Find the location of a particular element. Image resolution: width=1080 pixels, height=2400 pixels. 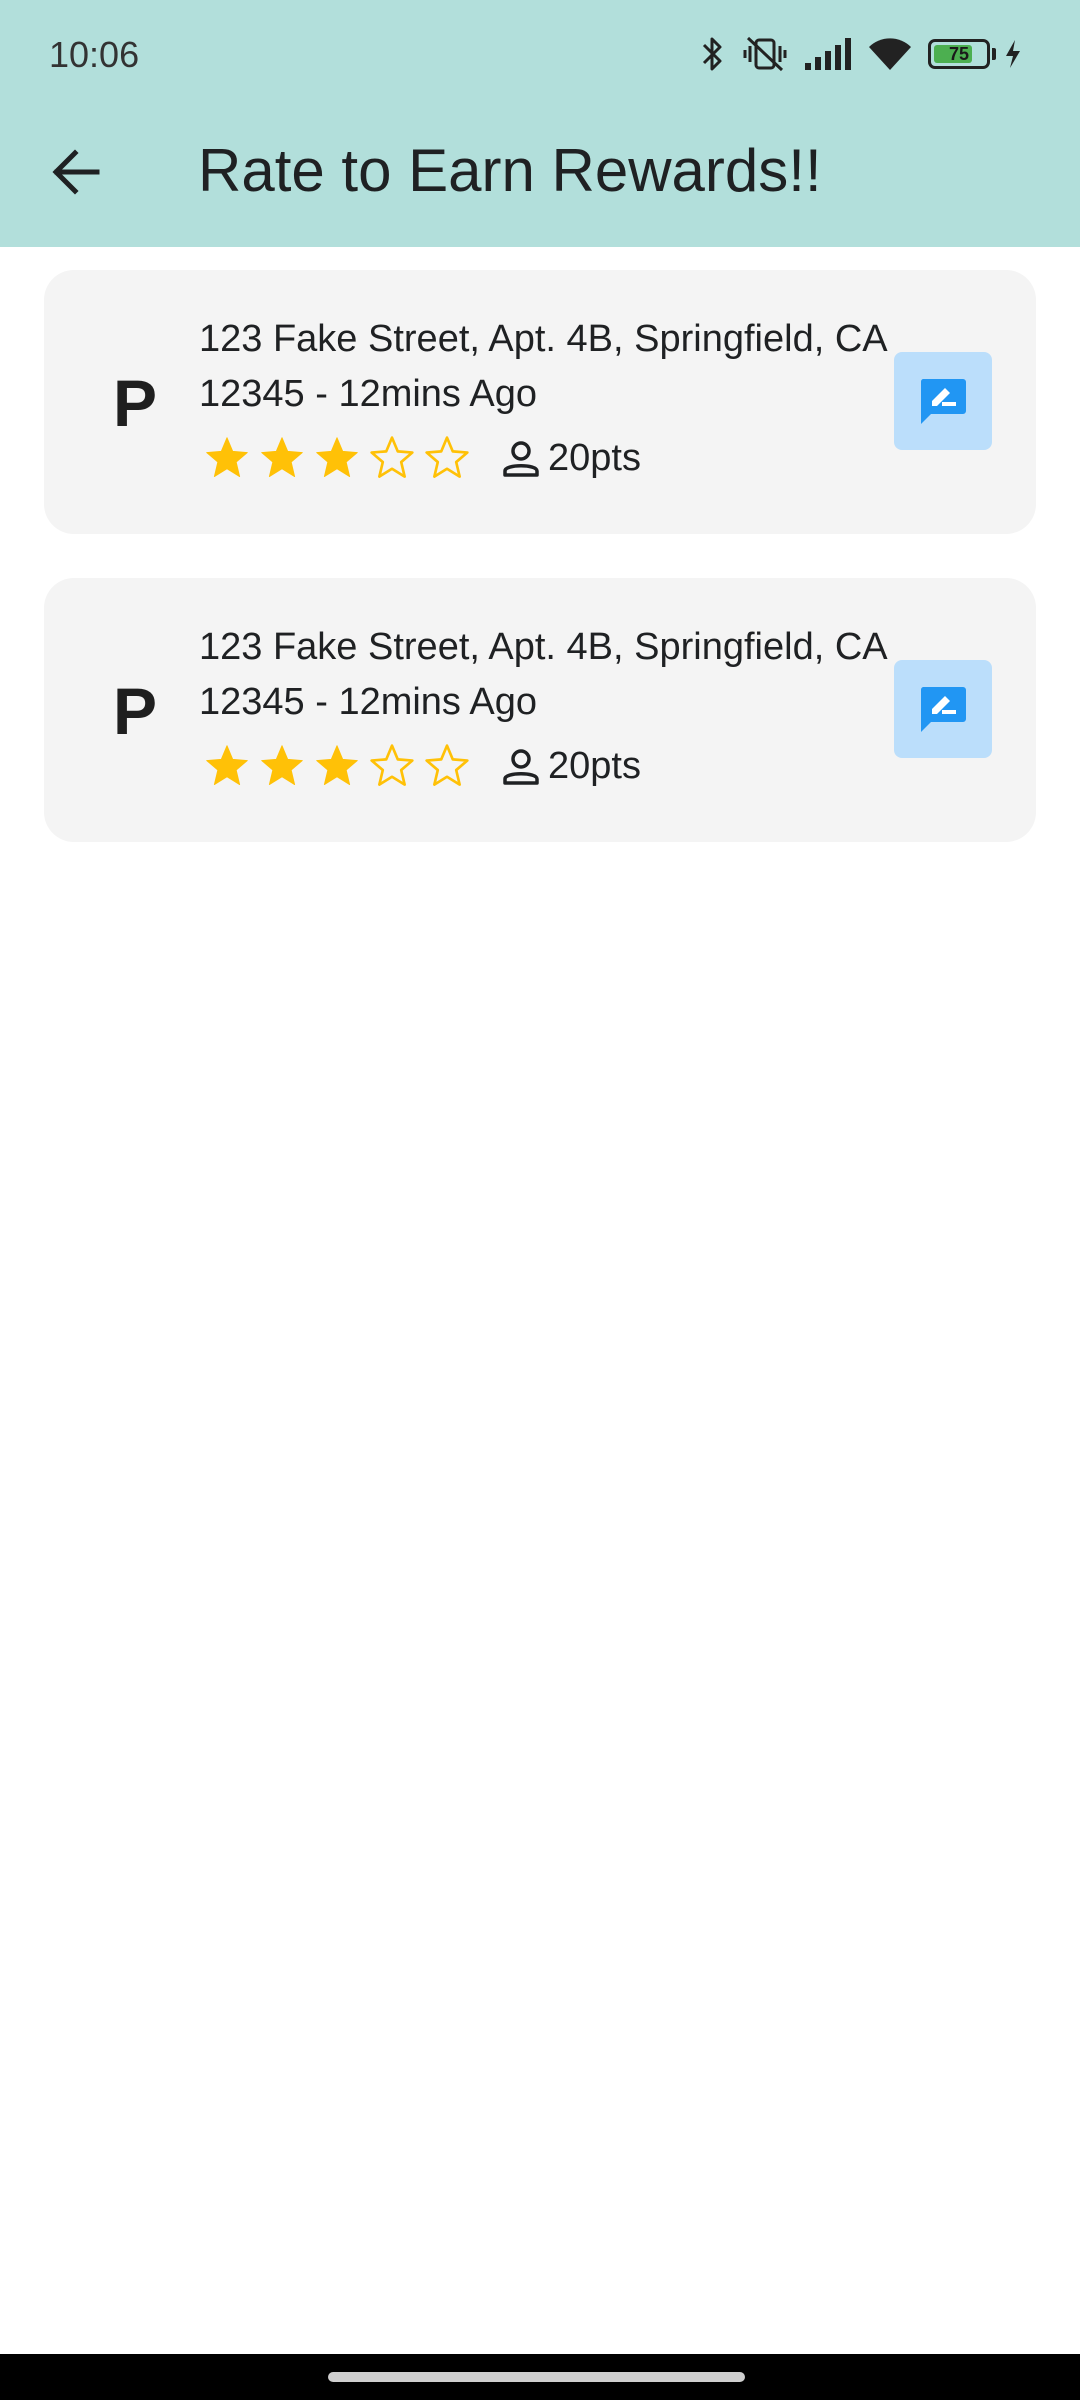

app-bar: 10:06 75 Rate to Earn Rewards!! is located at coordinates (540, 123).